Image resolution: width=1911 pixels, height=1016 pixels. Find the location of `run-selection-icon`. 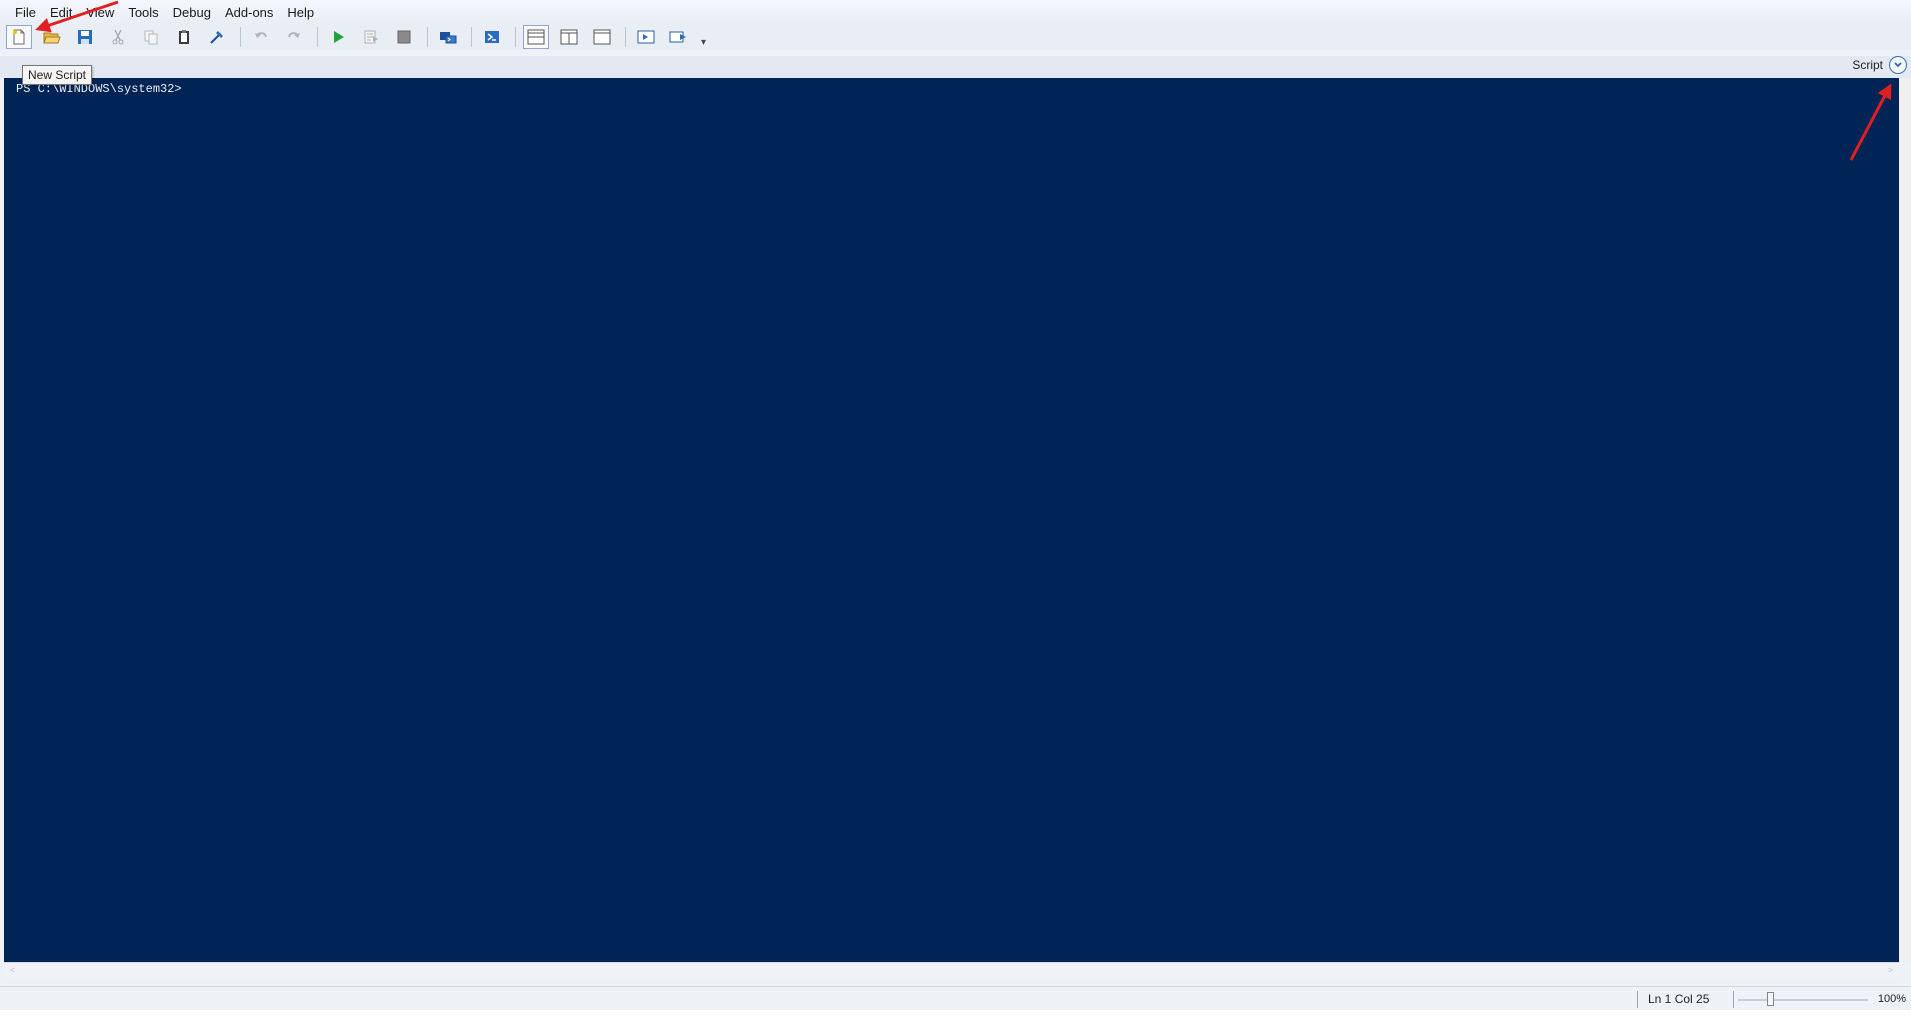

run-selection-icon is located at coordinates (371, 37).